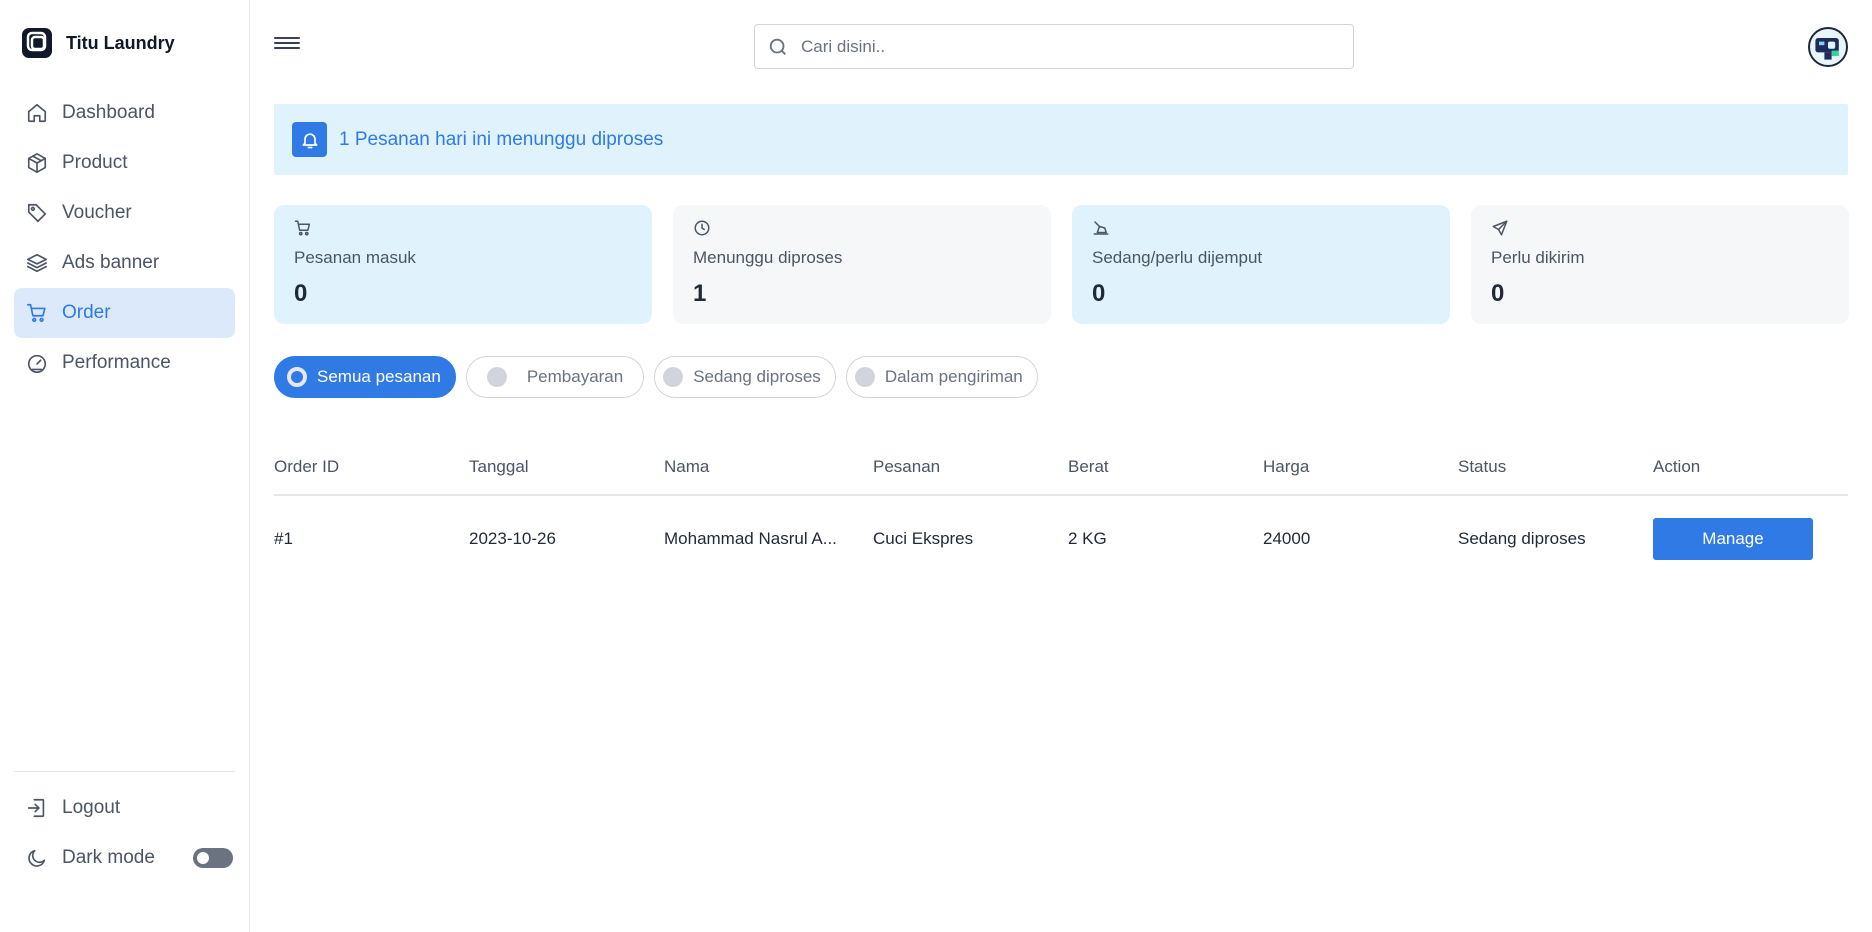 Image resolution: width=1872 pixels, height=932 pixels. Describe the element at coordinates (37, 113) in the screenshot. I see `home-icon` at that location.